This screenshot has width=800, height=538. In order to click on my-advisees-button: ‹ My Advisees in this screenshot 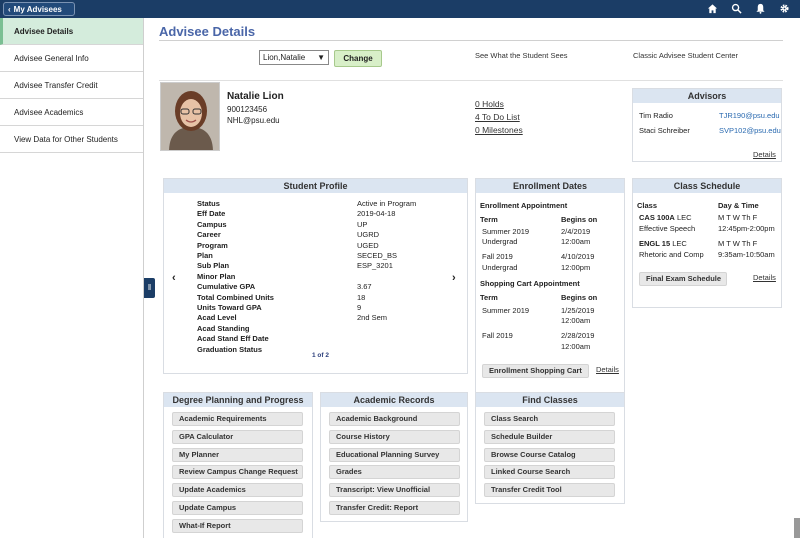, I will do `click(39, 9)`.